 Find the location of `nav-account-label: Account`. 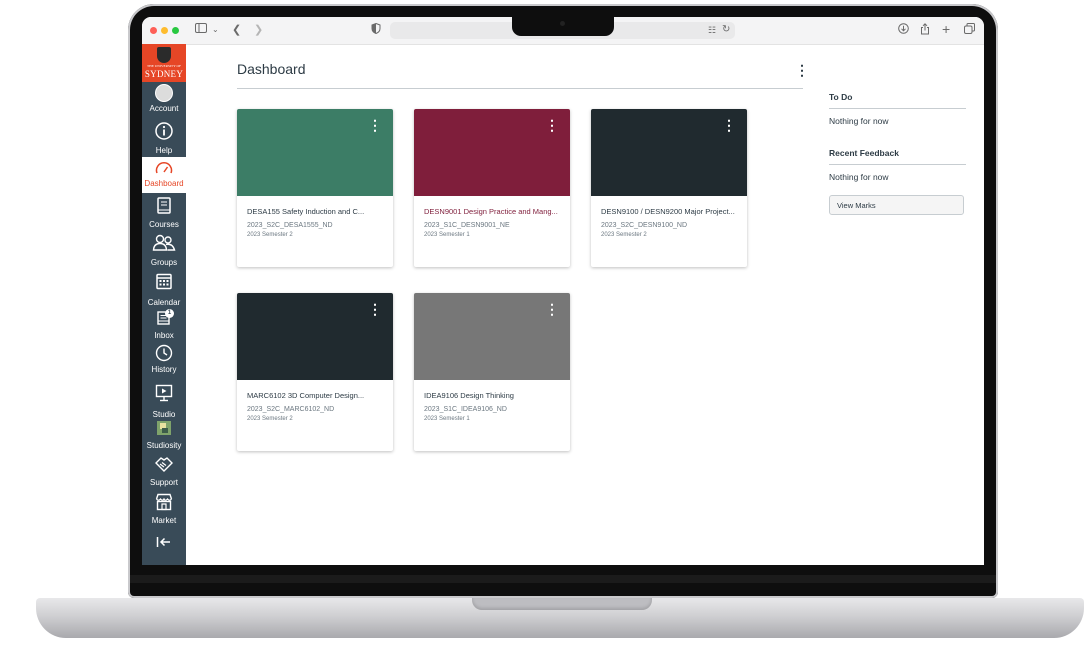

nav-account-label: Account is located at coordinates (164, 108).